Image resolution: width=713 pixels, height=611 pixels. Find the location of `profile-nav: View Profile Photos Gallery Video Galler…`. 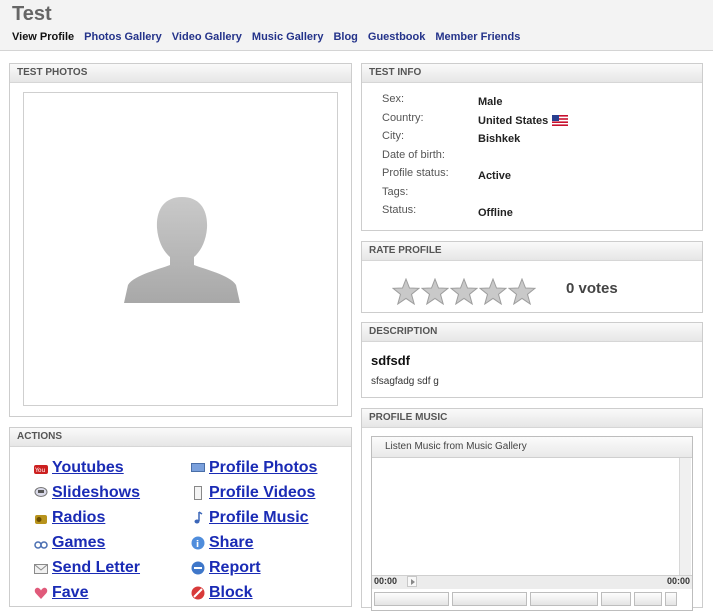

profile-nav: View Profile Photos Gallery Video Galler… is located at coordinates (271, 37).